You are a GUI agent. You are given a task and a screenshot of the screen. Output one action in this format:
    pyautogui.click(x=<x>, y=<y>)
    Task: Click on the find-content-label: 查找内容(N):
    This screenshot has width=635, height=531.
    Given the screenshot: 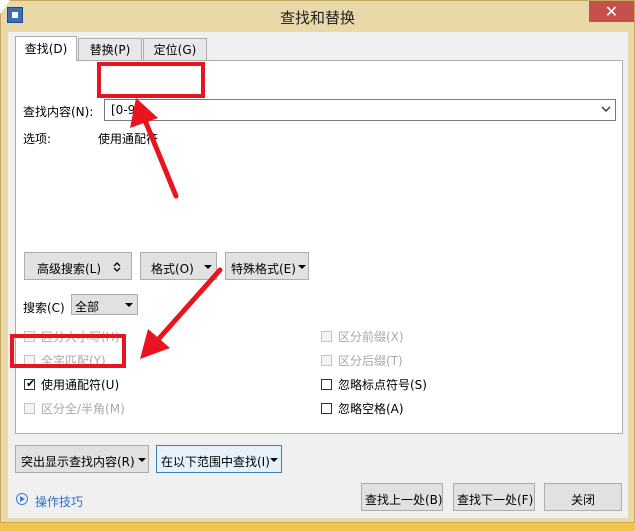 What is the action you would take?
    pyautogui.click(x=58, y=112)
    